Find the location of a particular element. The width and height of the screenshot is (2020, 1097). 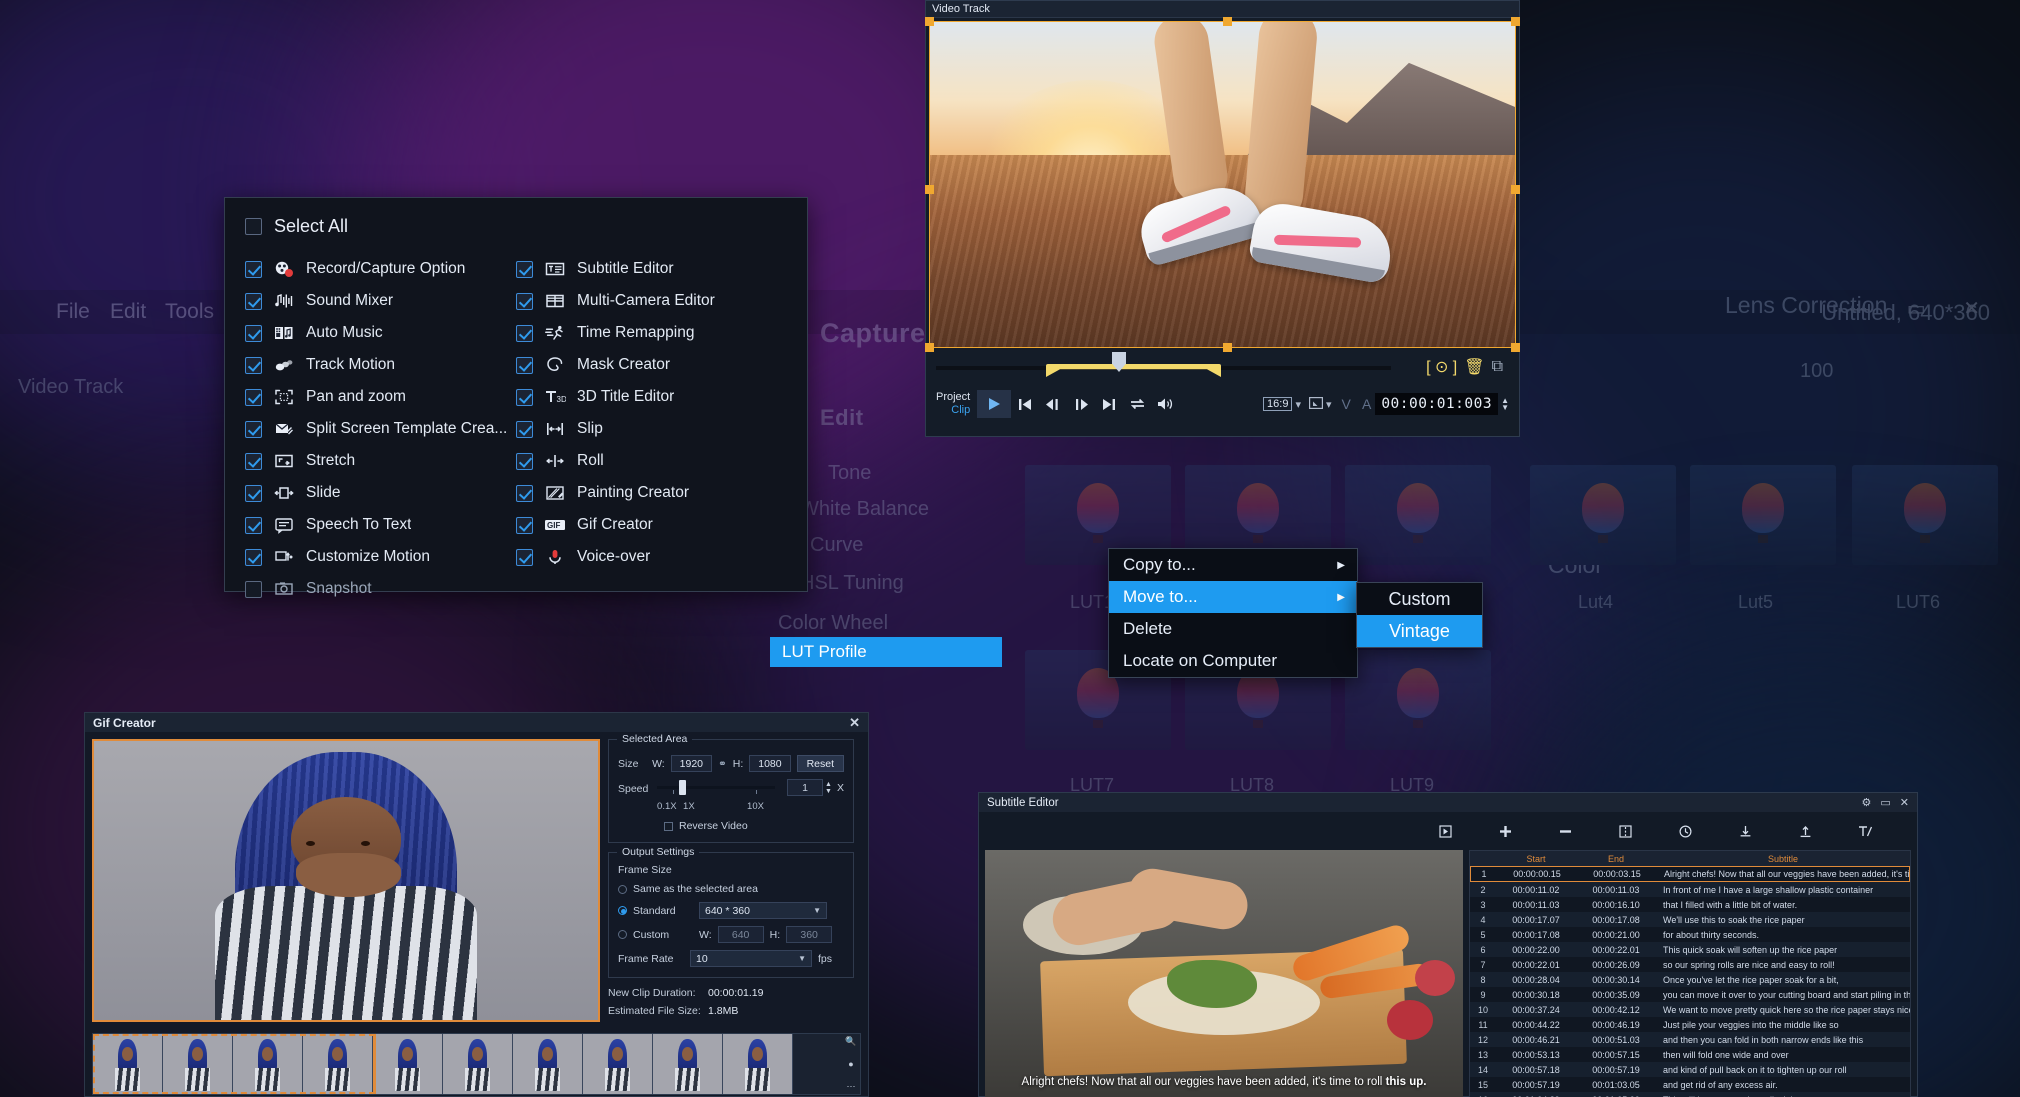

subtitle-end: 00:01:03.05 is located at coordinates (1616, 1085).